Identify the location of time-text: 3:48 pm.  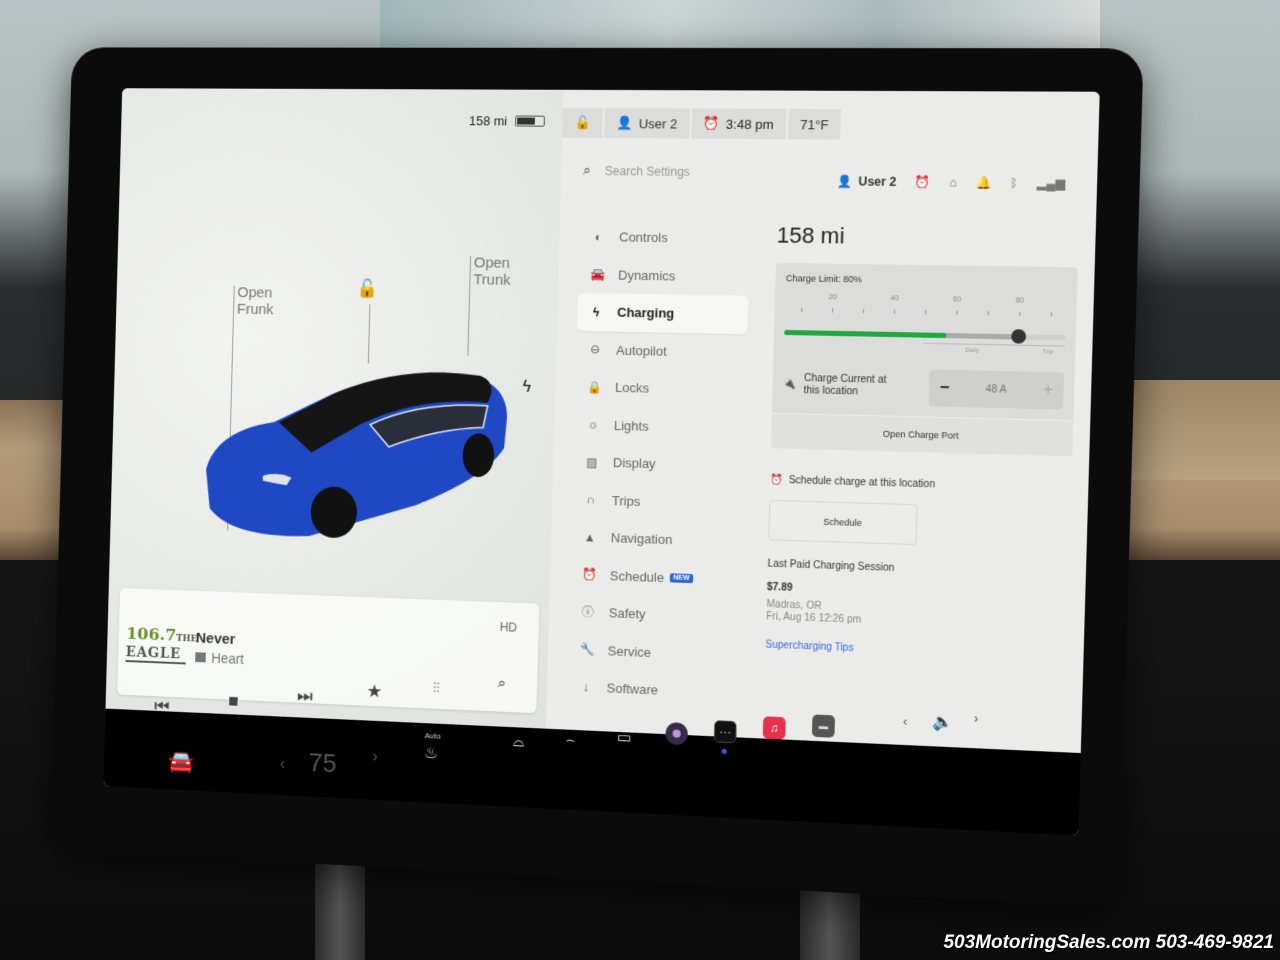
(749, 124).